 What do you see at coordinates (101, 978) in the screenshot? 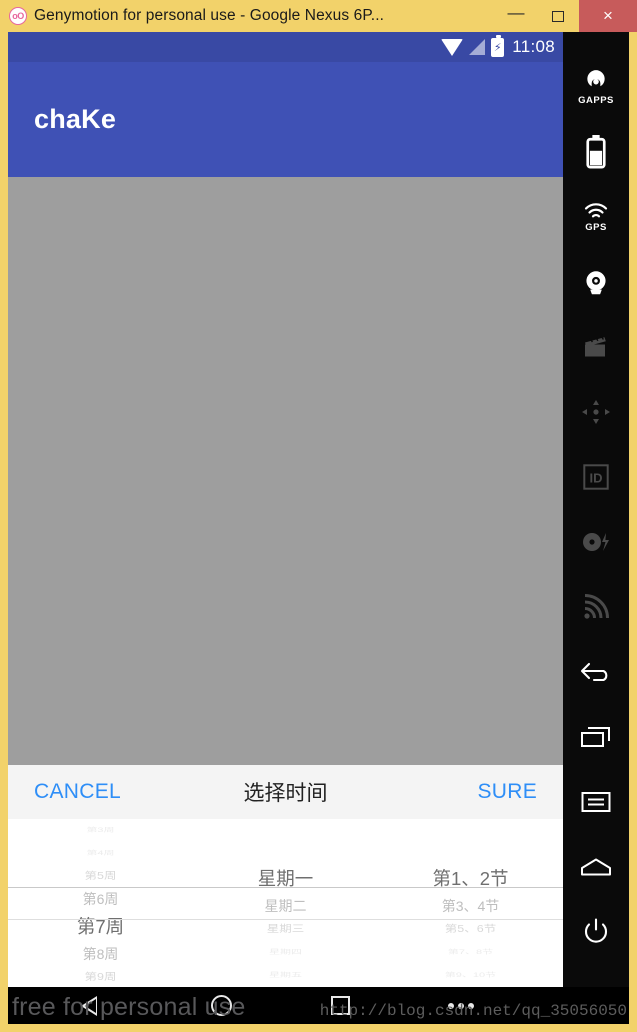
I see `wheel-item: 第9周` at bounding box center [101, 978].